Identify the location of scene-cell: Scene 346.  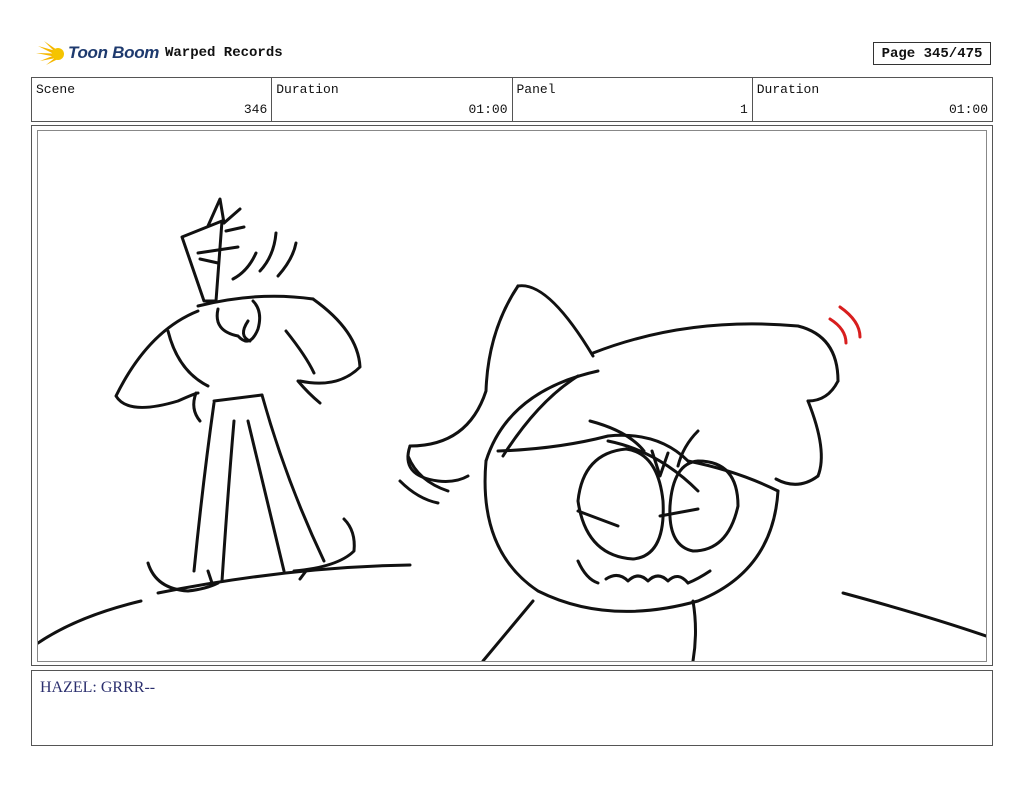
(152, 99).